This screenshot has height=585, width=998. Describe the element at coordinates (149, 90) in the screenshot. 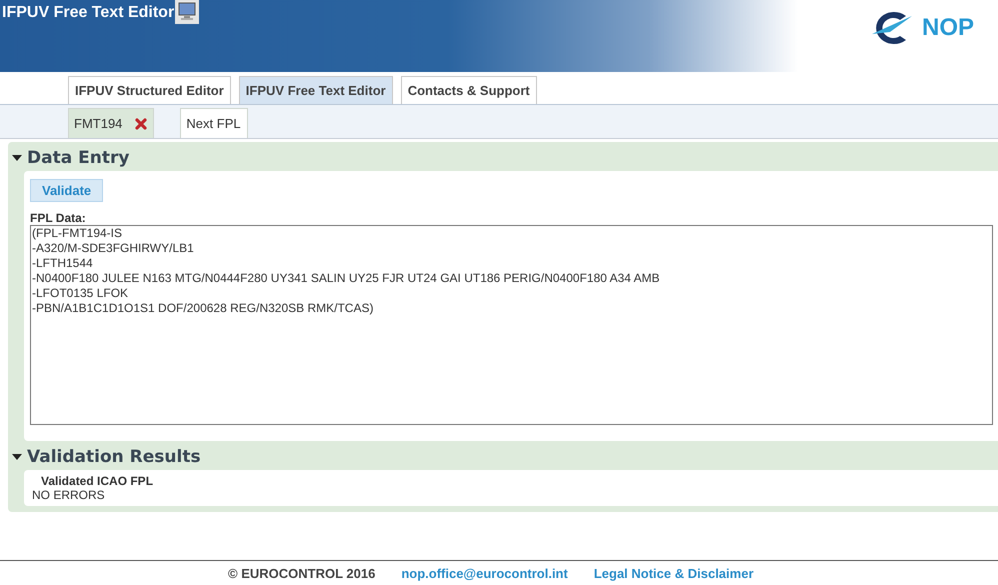

I see `nav-tab: IFPUV Structured Editor` at that location.